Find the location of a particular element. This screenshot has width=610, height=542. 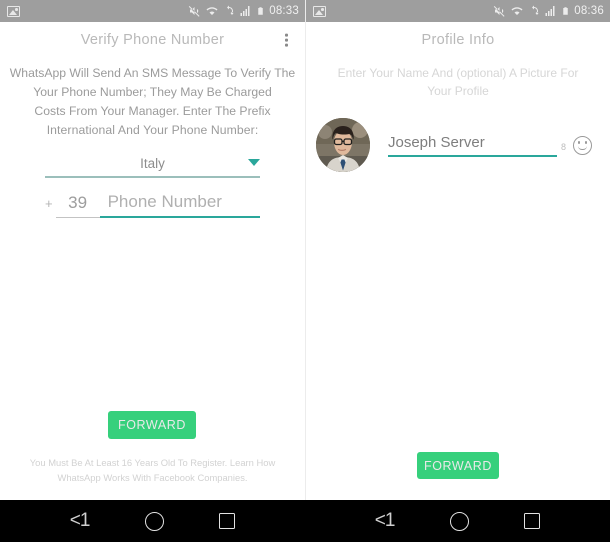

status-bar-right-notifications is located at coordinates (319, 11).